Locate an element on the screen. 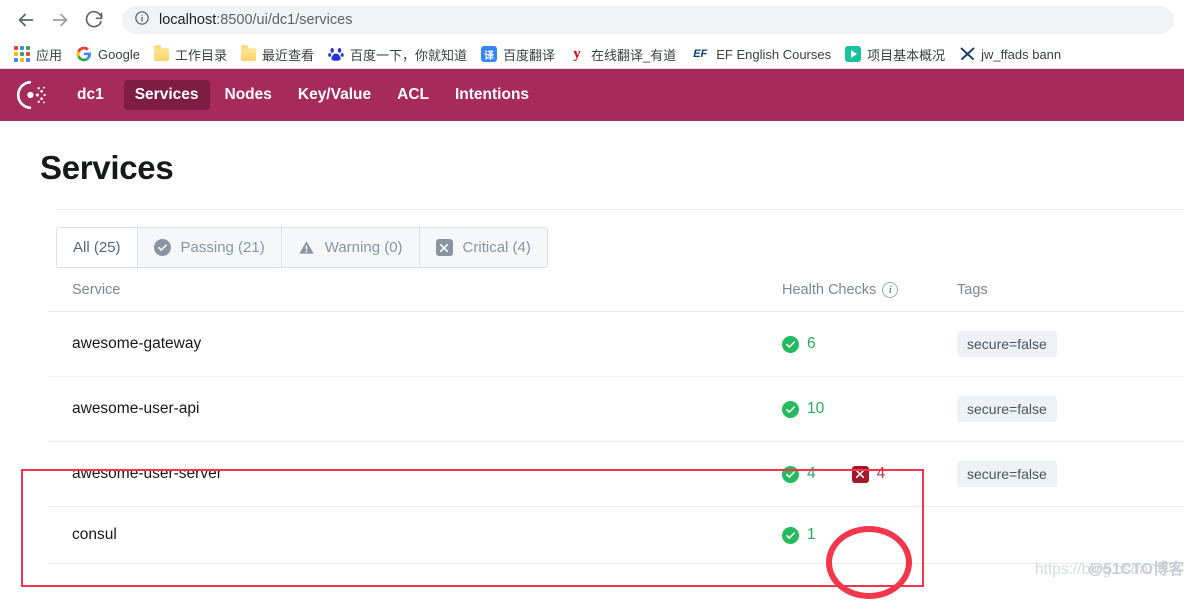 This screenshot has width=1184, height=612. service-name: awesome-gateway is located at coordinates (403, 344).